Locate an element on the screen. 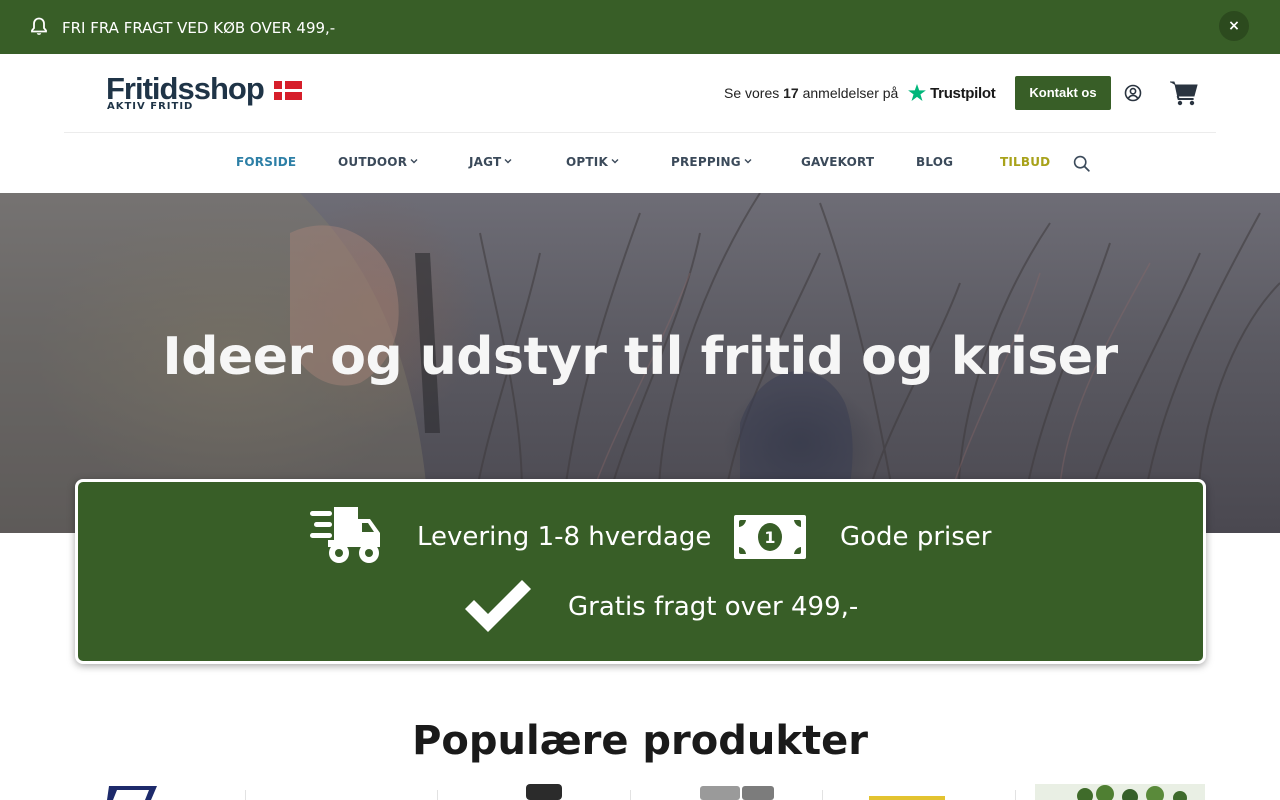  header-divider is located at coordinates (640, 132).